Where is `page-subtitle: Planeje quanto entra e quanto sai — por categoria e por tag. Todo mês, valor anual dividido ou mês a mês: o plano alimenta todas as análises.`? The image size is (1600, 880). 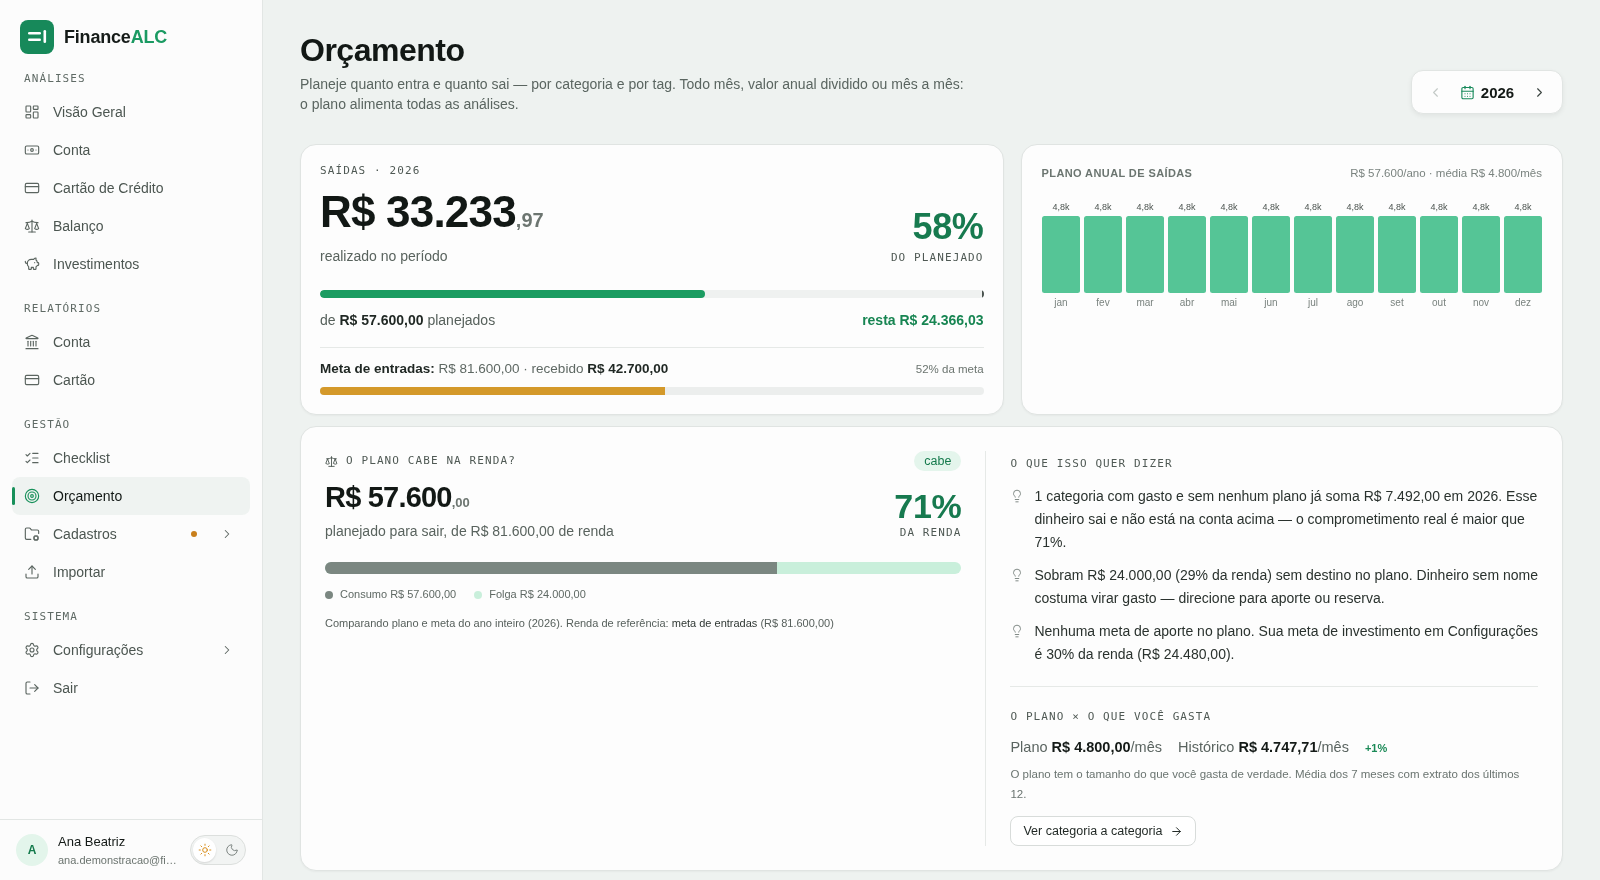
page-subtitle: Planeje quanto entra e quanto sai — por categoria e por tag. Todo mês, valor anual dividido ou mês a mês: o plano alimenta todas as análises. is located at coordinates (632, 94).